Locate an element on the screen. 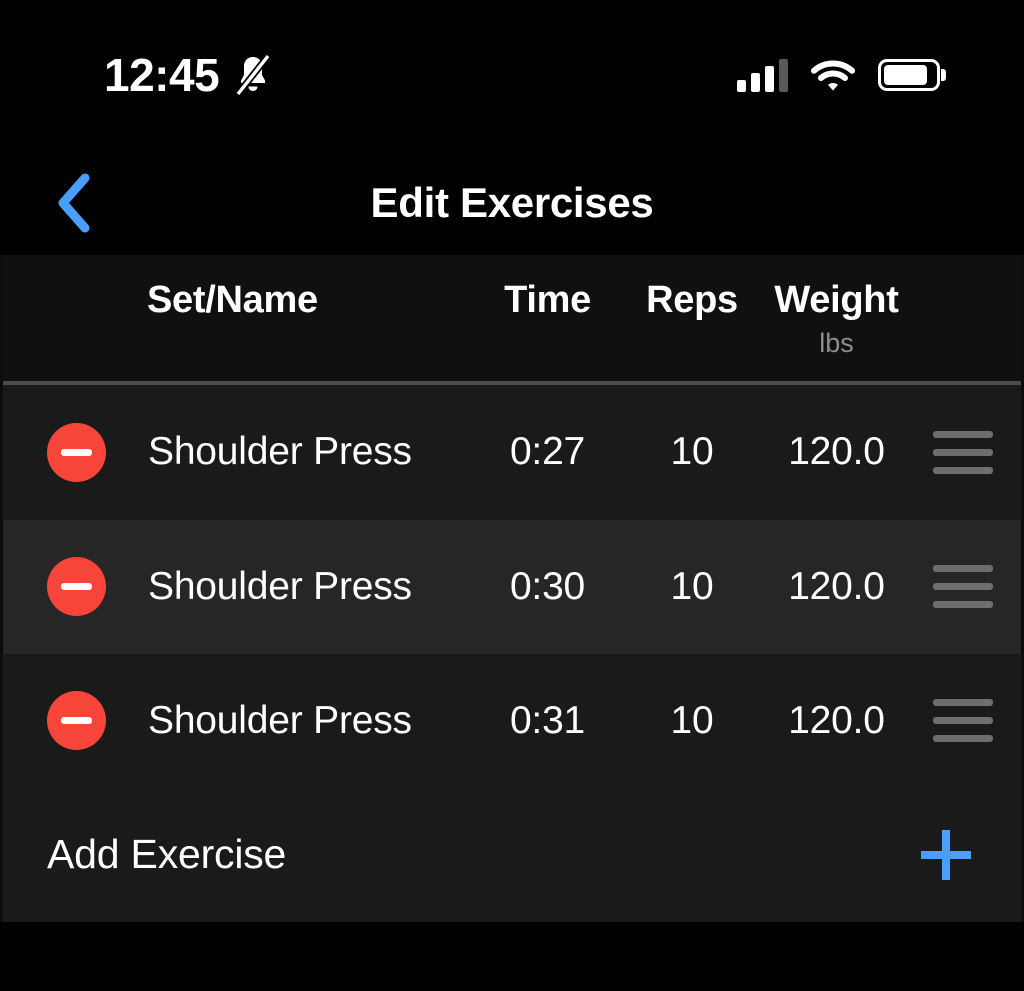 The height and width of the screenshot is (991, 1024). column-header-time-label: Time is located at coordinates (547, 300).